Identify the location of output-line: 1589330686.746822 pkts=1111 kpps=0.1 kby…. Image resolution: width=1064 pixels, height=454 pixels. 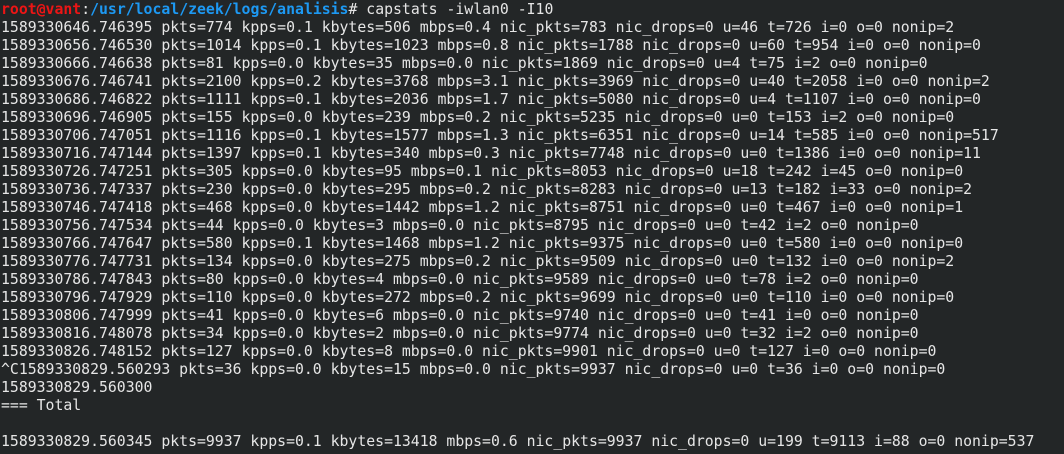
(491, 99).